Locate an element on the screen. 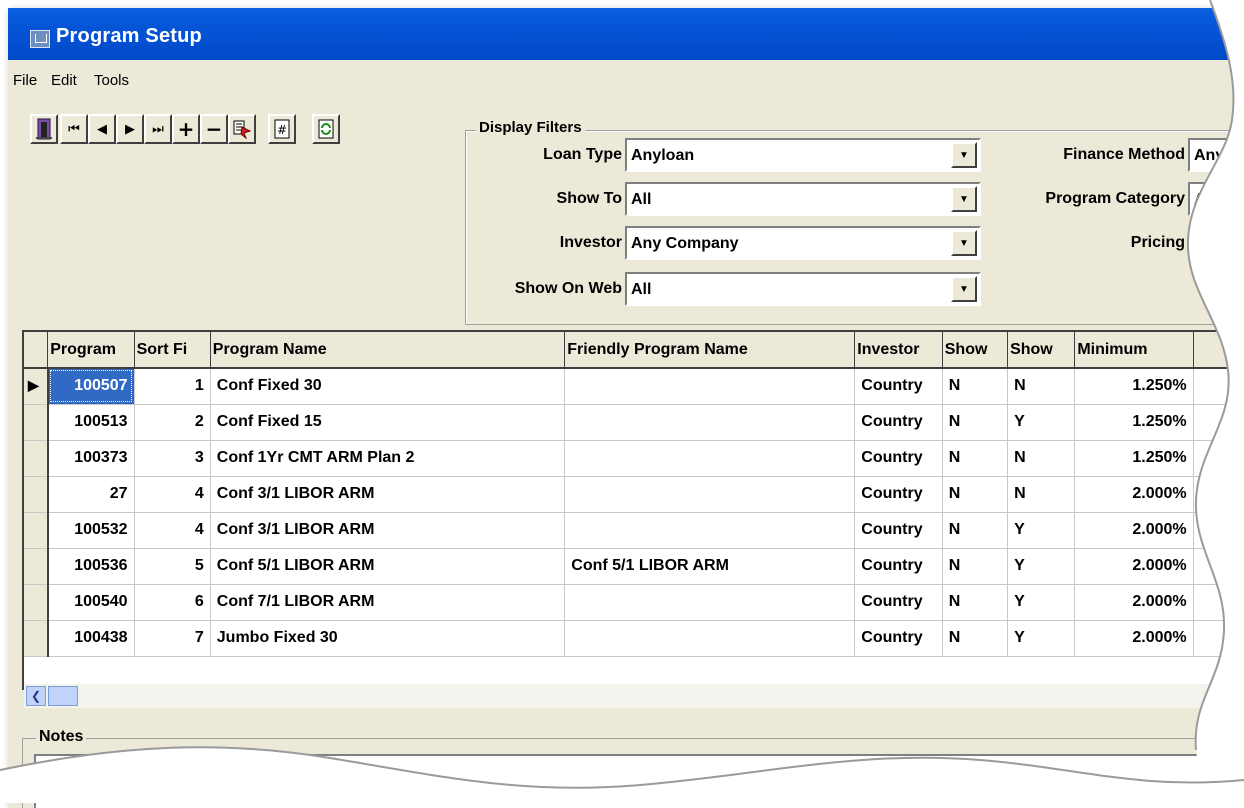  table-row: ▶ 100507 1 Conf Fixed 30 Country N N 1.250% is located at coordinates (634, 386).